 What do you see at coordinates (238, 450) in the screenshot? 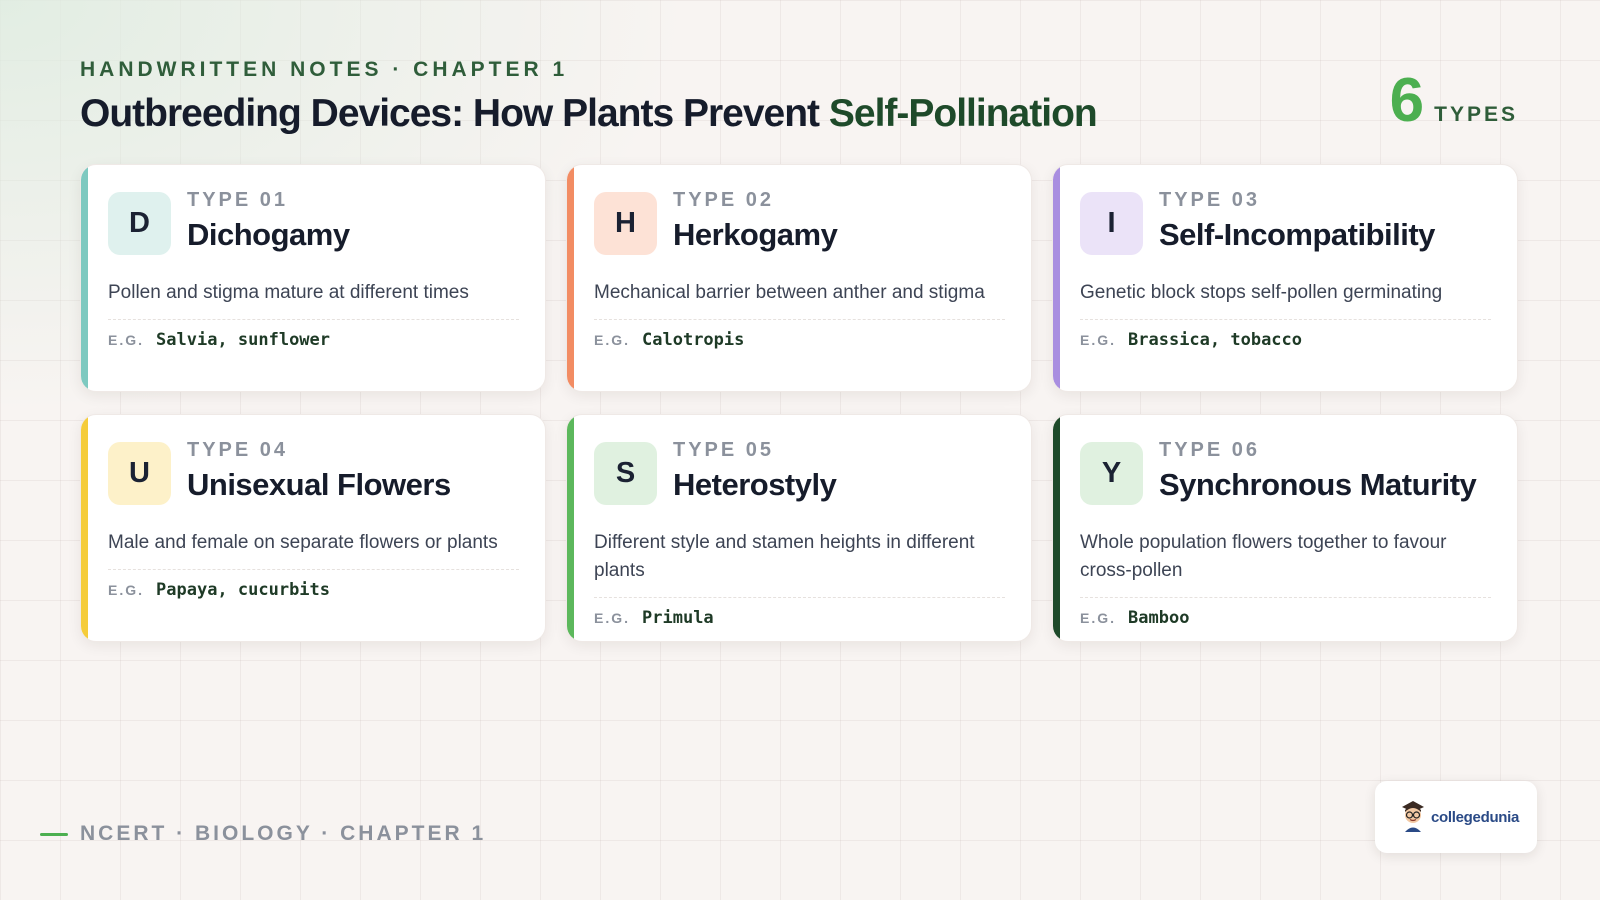
I see `card-type-label: TYPE 04` at bounding box center [238, 450].